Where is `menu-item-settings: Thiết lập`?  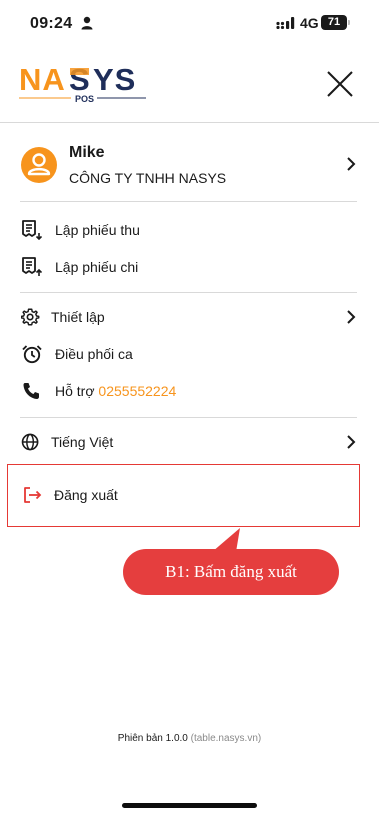
menu-item-settings: Thiết lập is located at coordinates (189, 317).